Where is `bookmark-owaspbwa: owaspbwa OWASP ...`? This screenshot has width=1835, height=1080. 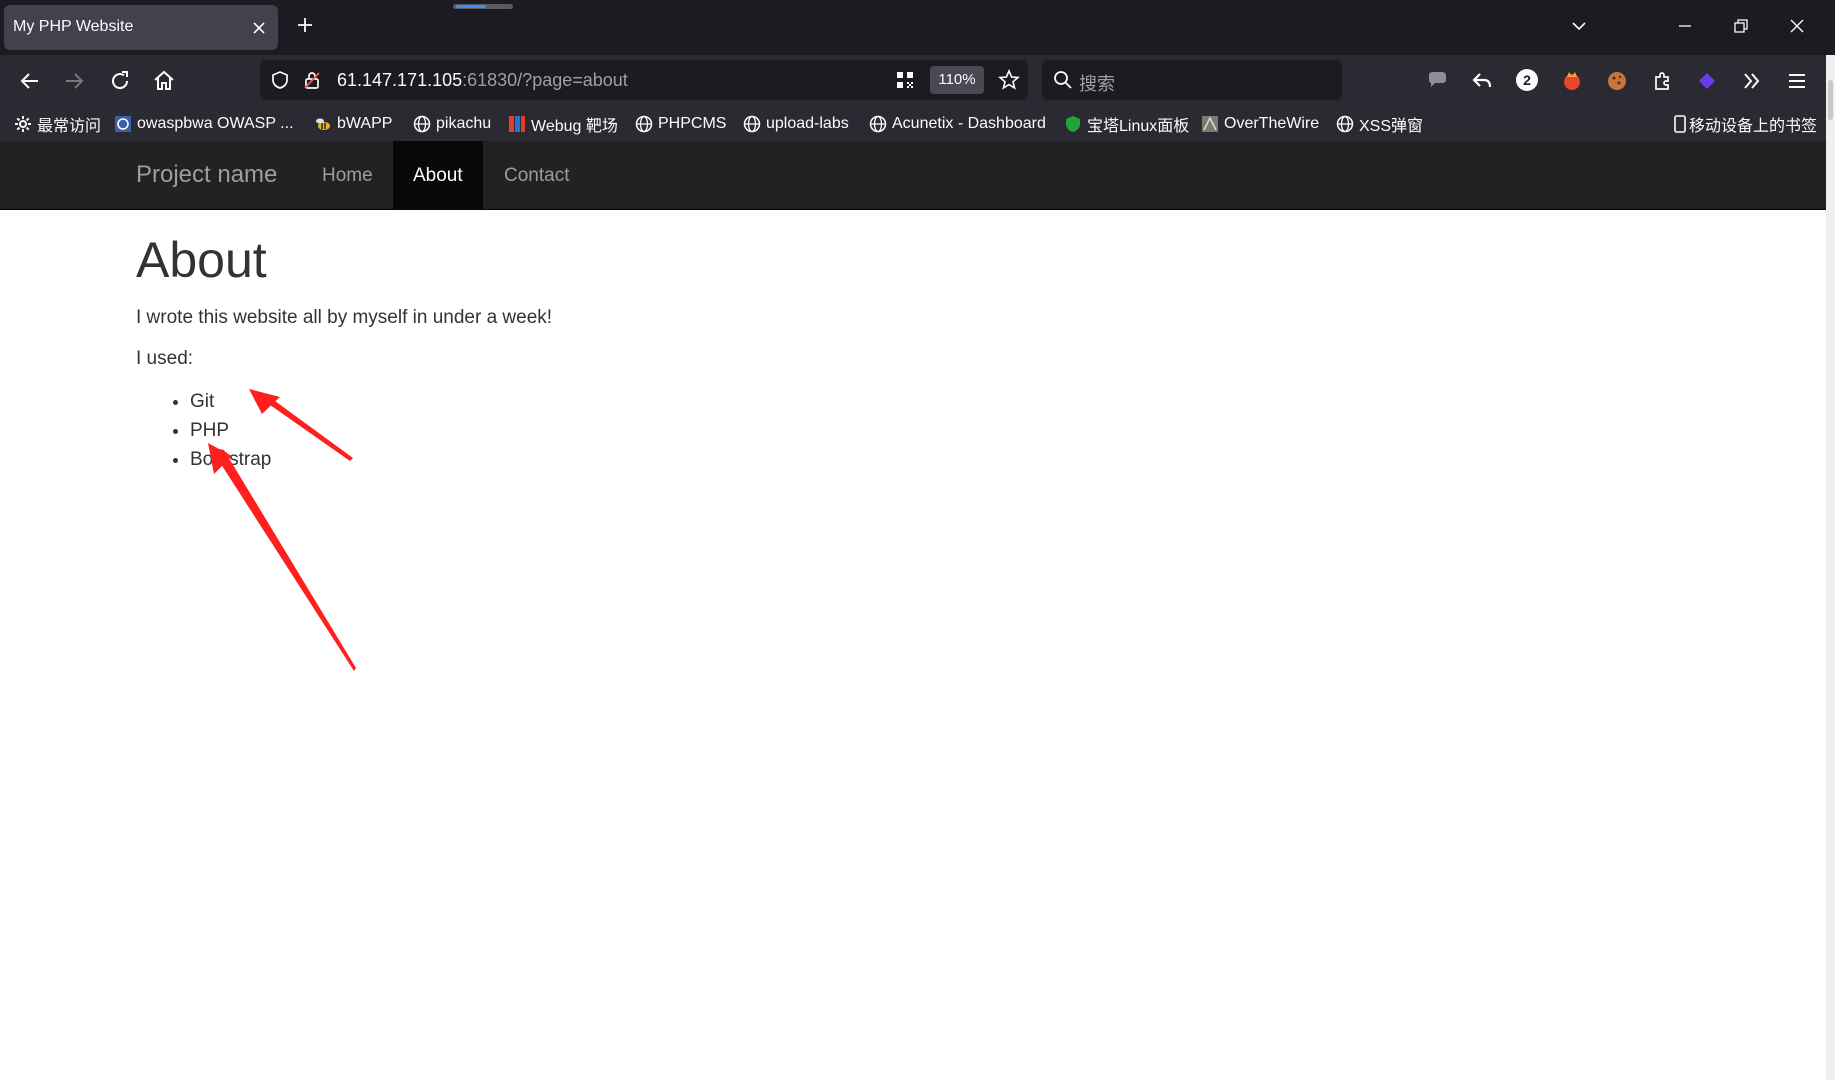
bookmark-owaspbwa: owaspbwa OWASP ... is located at coordinates (204, 124).